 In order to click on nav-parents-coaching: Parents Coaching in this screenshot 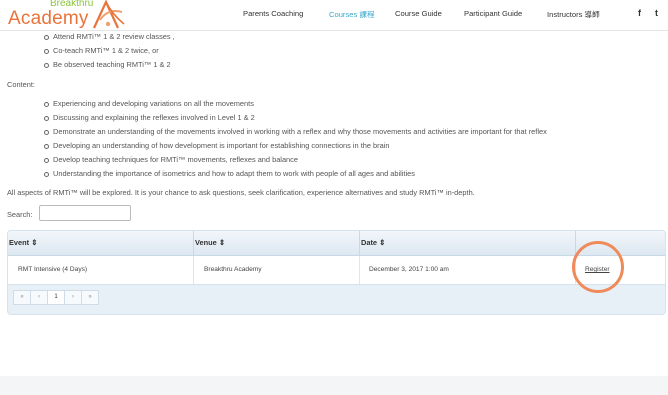, I will do `click(273, 13)`.